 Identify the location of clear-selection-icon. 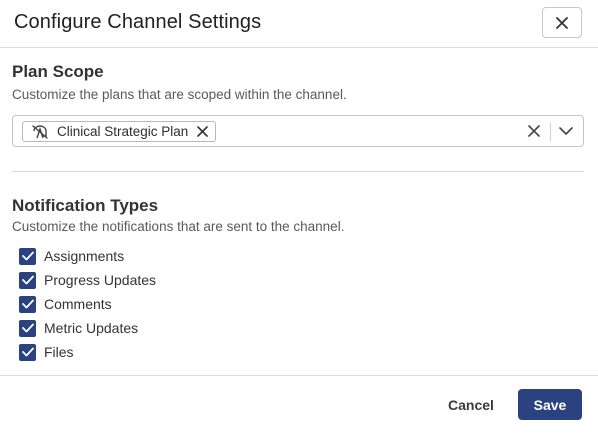
(534, 131).